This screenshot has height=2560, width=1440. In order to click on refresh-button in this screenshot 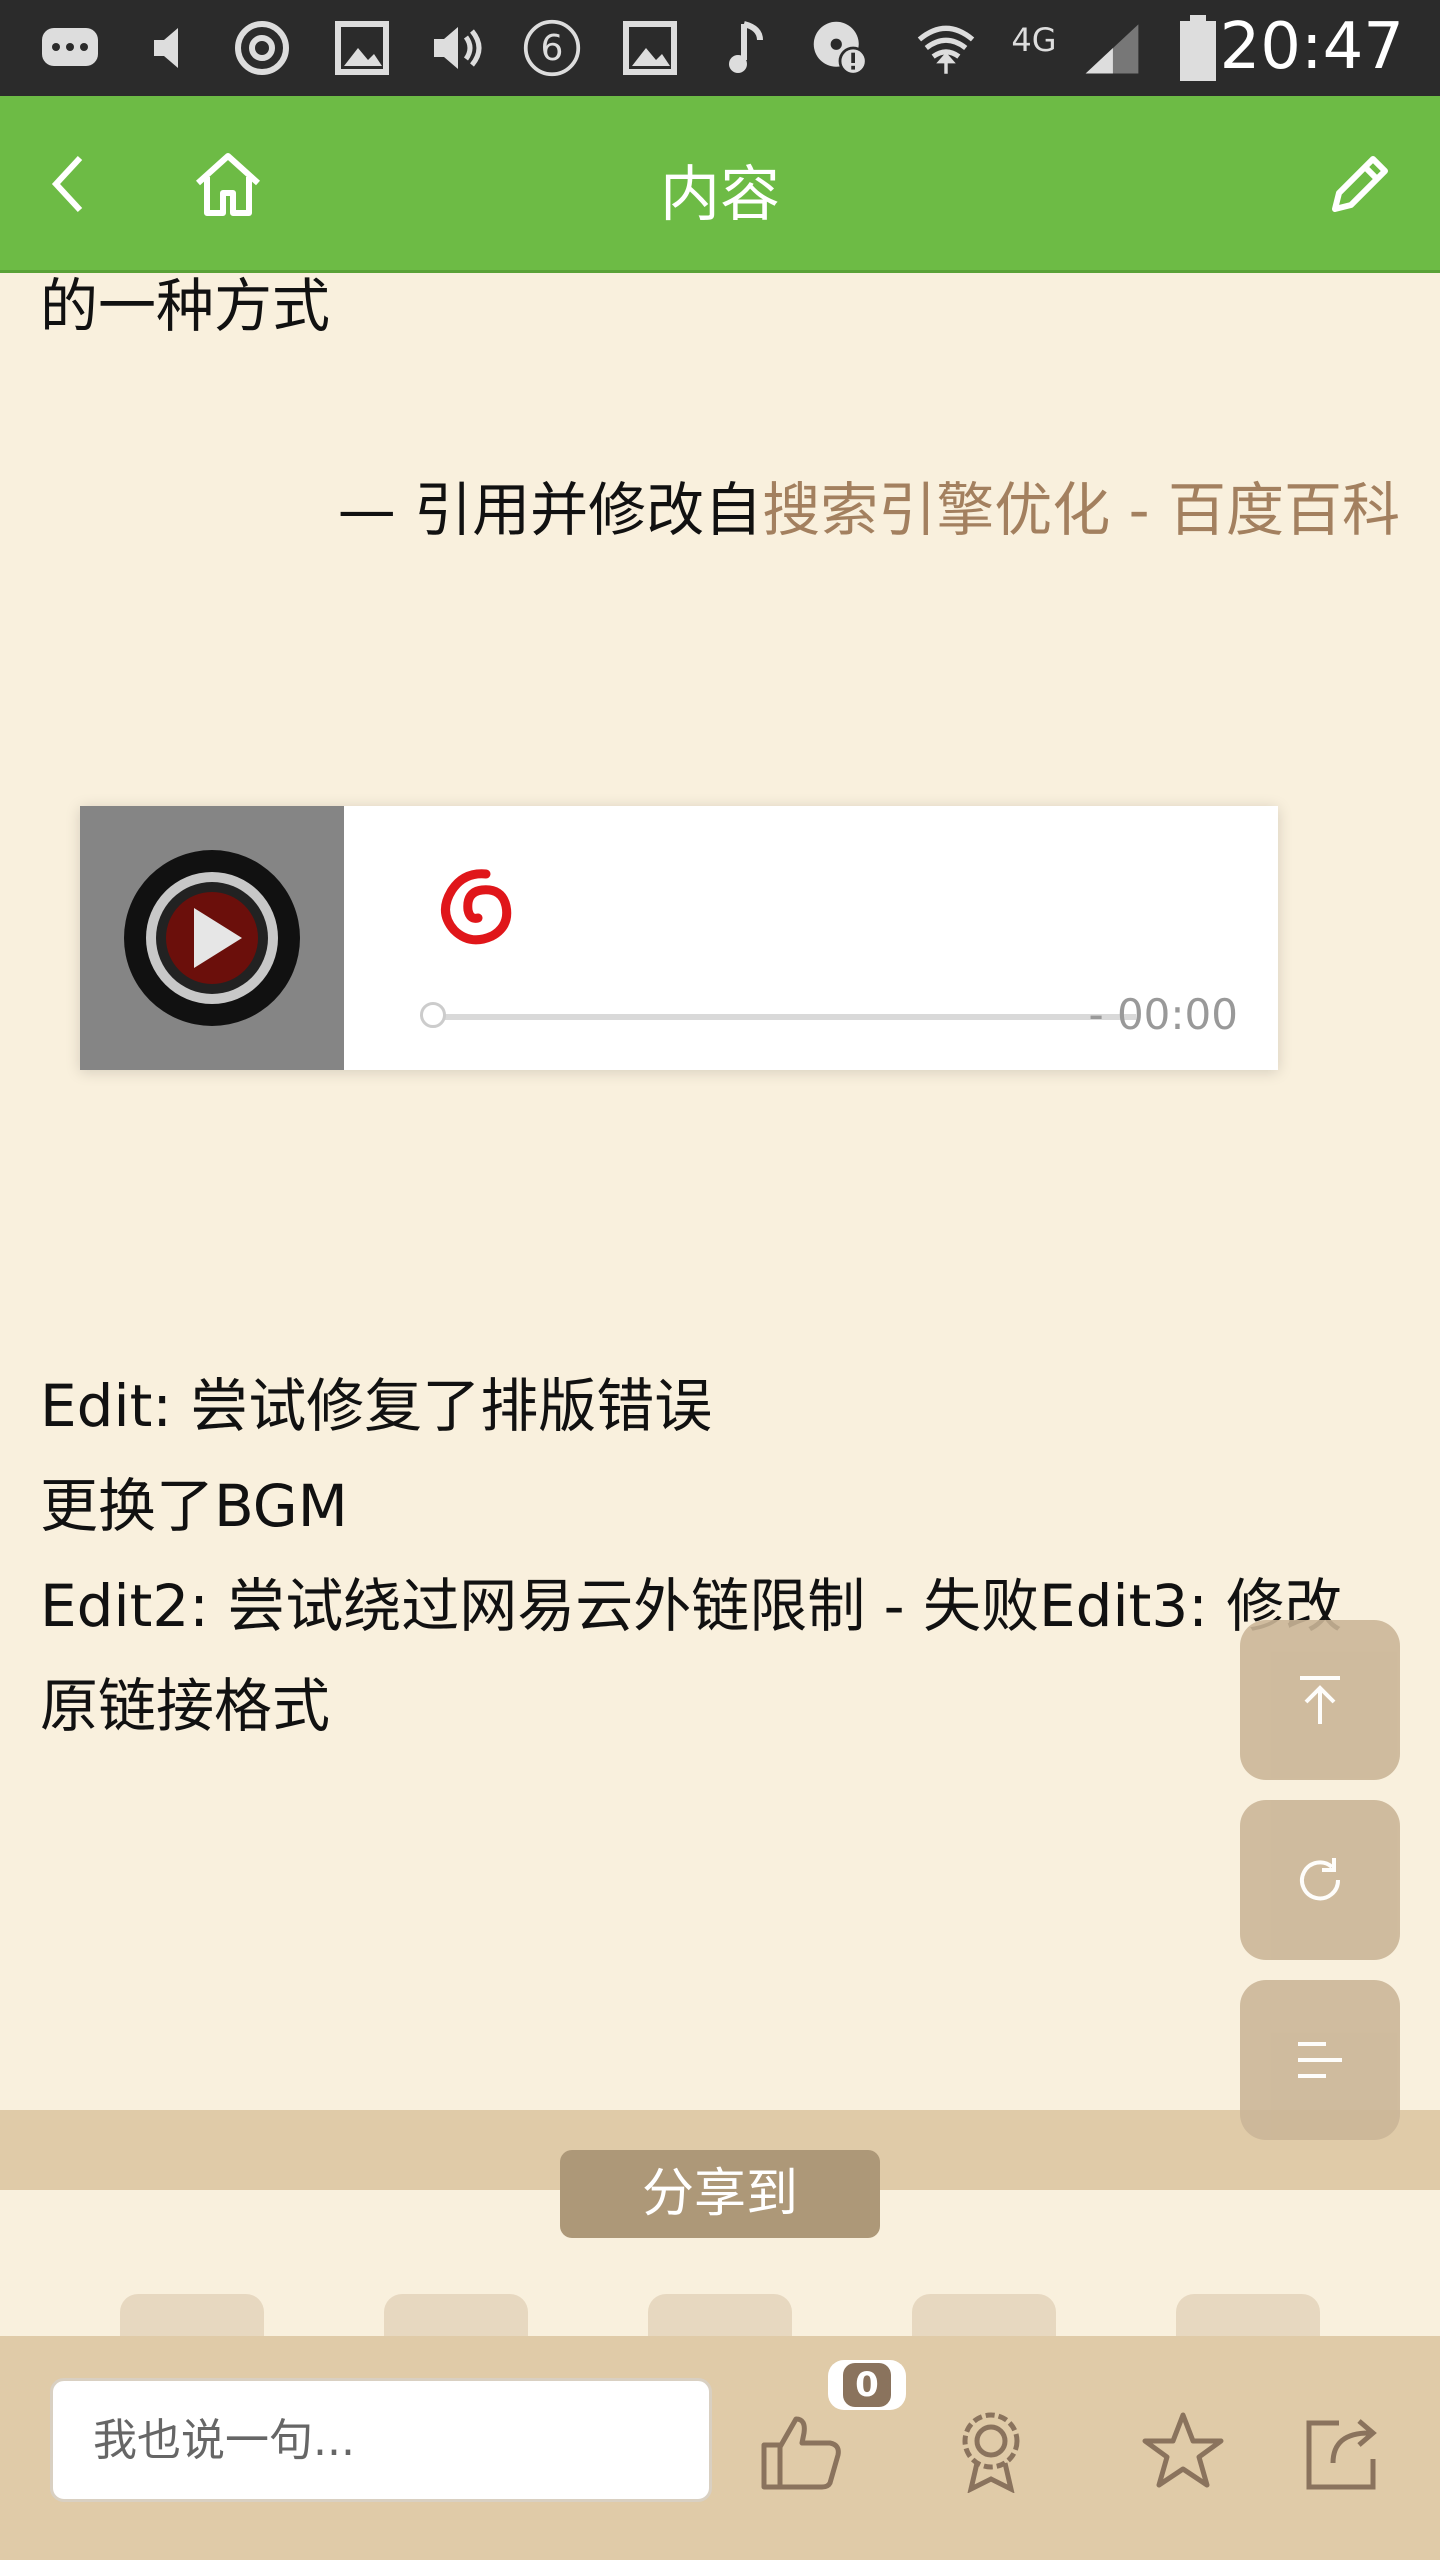, I will do `click(1320, 1880)`.